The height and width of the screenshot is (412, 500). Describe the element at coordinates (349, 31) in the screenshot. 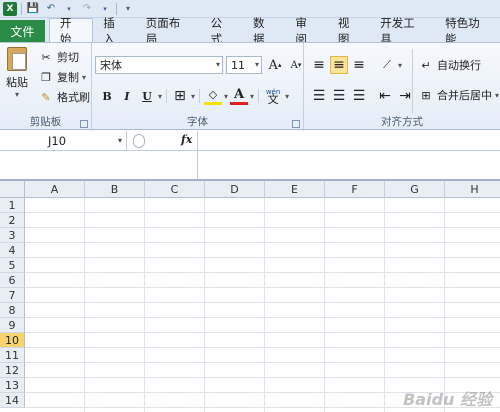

I see `tab-view: 视图` at that location.